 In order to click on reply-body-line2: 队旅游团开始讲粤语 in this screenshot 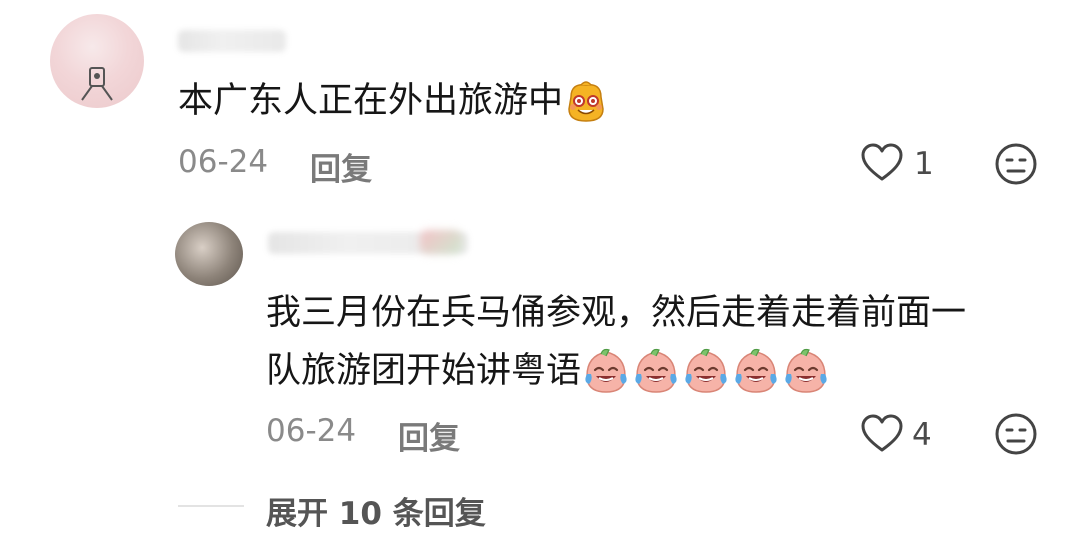, I will do `click(548, 371)`.